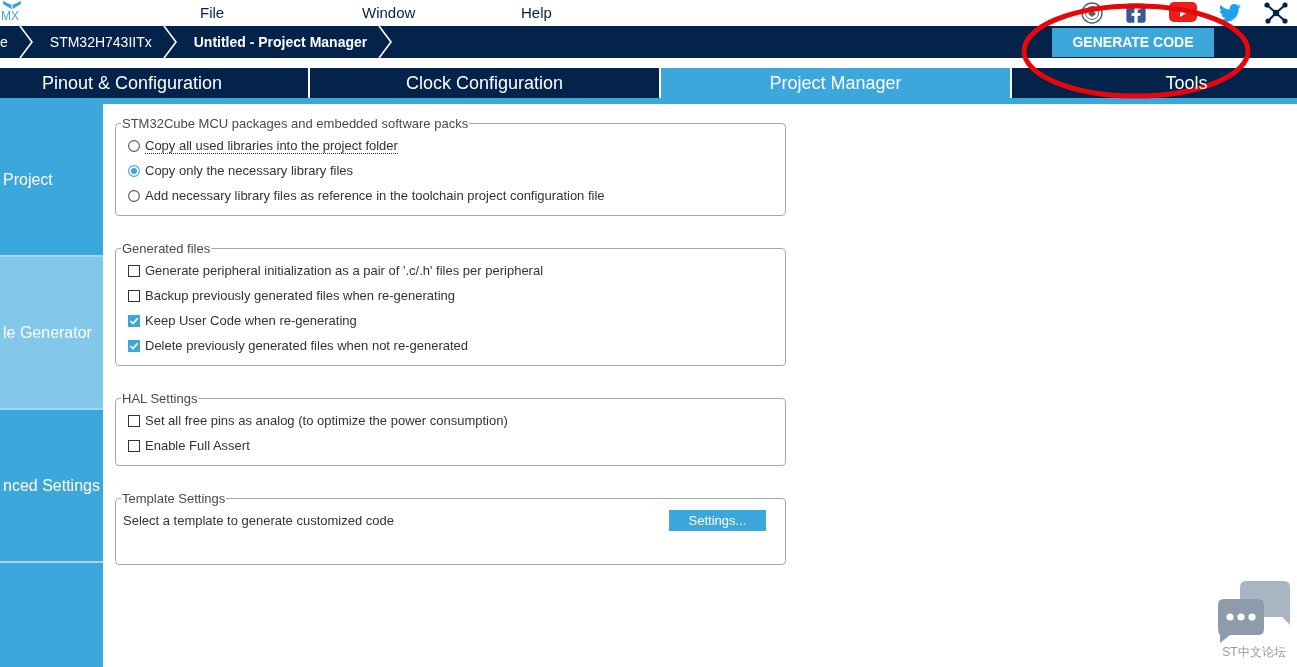 The width and height of the screenshot is (1297, 667). What do you see at coordinates (100, 42) in the screenshot?
I see `breadcrumb-item: STM32H743IITx` at bounding box center [100, 42].